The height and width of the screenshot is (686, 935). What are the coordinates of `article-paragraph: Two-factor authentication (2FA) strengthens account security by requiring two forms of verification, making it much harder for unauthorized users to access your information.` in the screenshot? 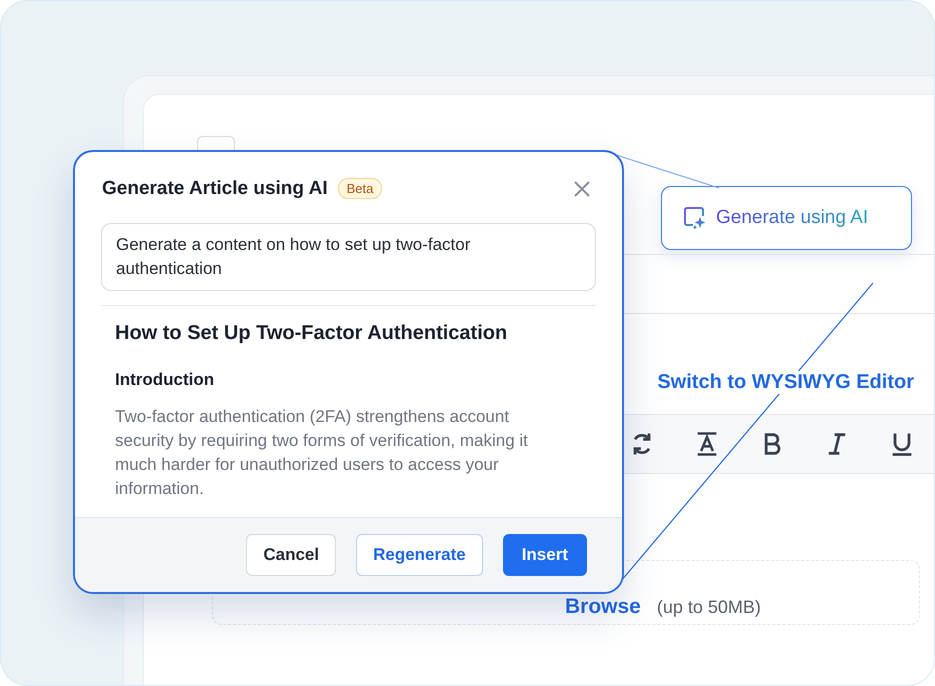 It's located at (322, 453).